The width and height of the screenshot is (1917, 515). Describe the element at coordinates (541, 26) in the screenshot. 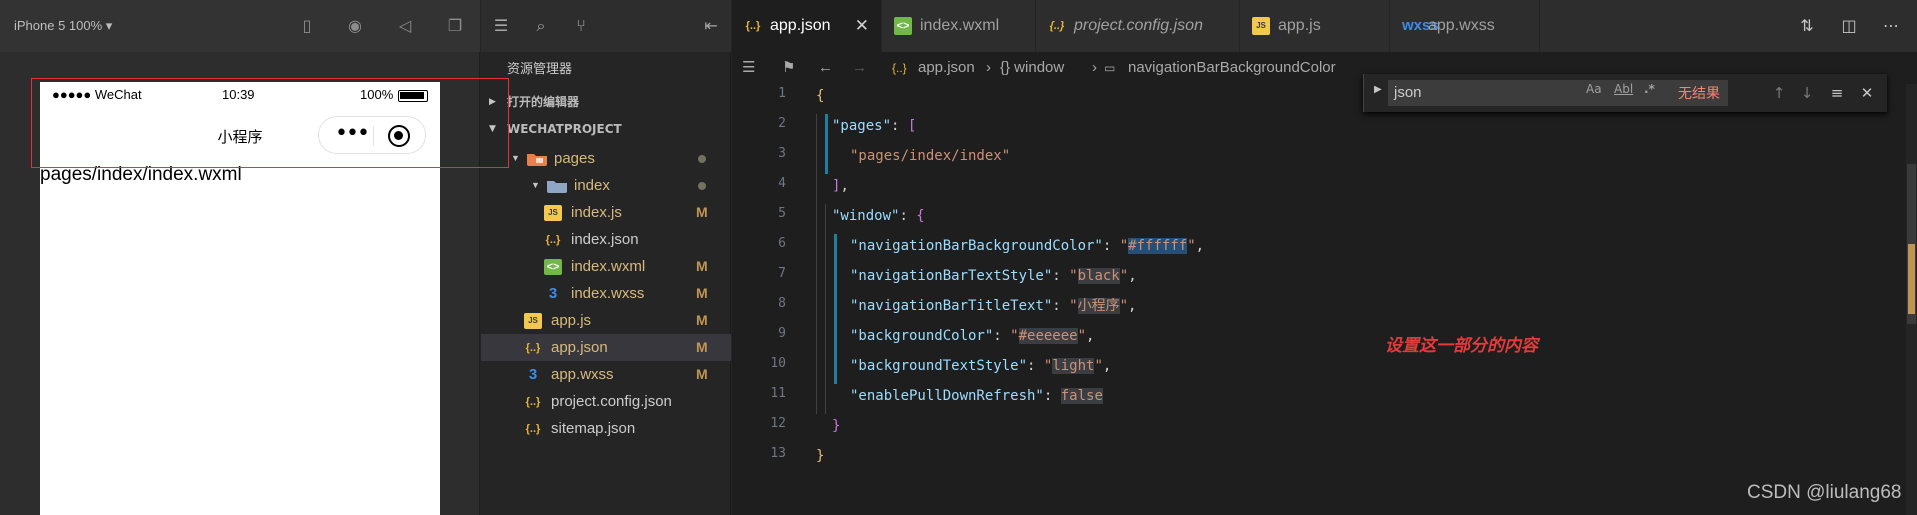

I see `search-icon: ⌕` at that location.